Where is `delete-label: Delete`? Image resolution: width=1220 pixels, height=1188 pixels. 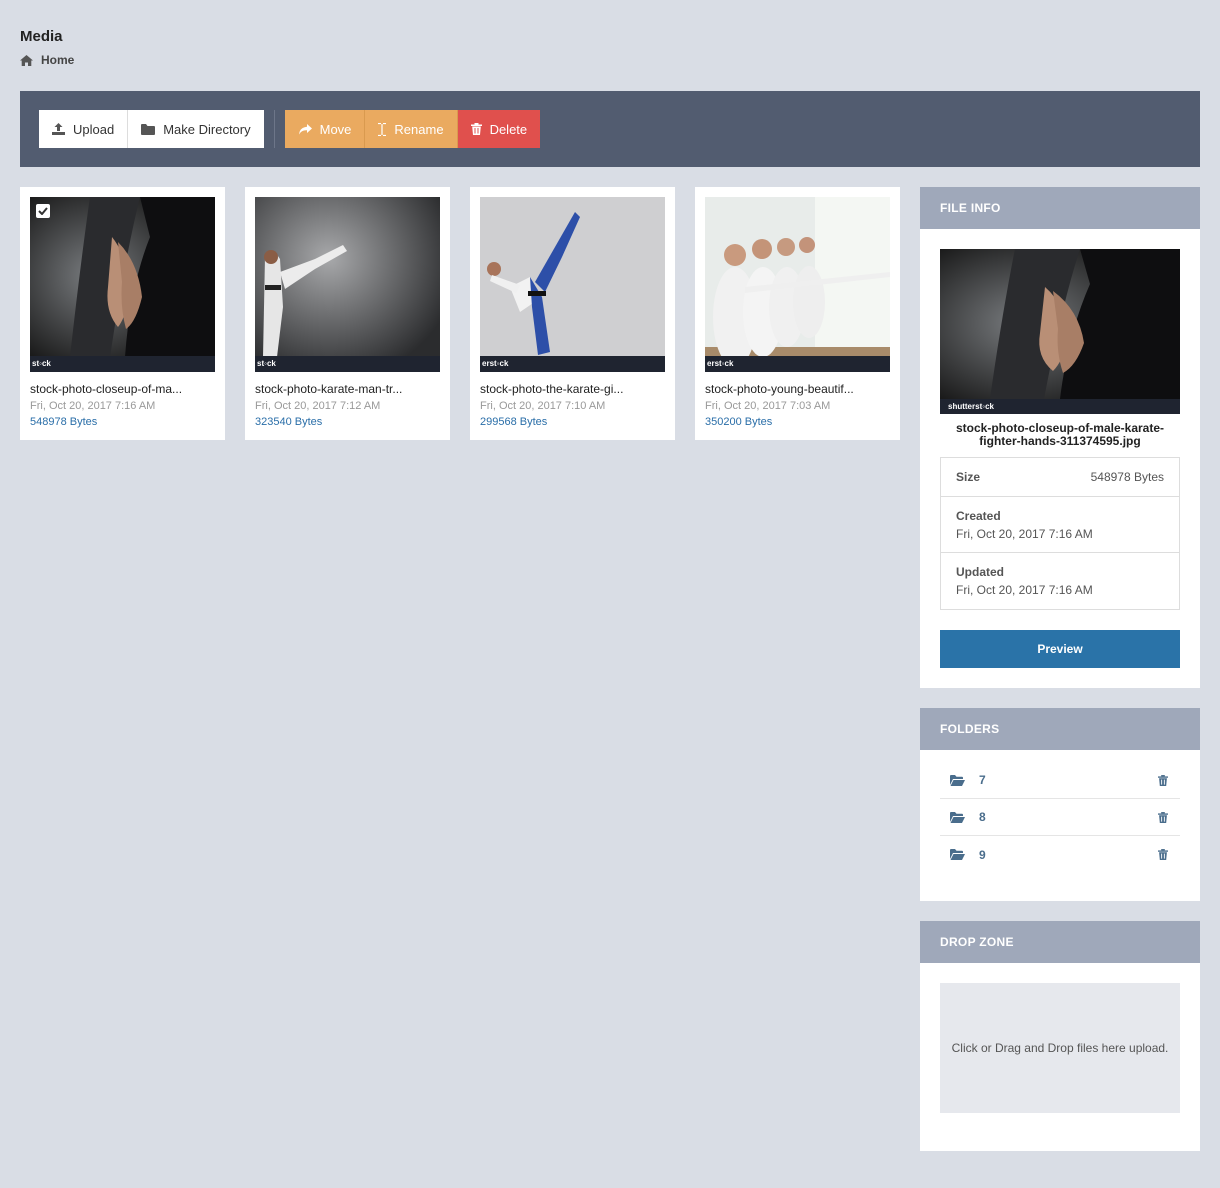 delete-label: Delete is located at coordinates (508, 129).